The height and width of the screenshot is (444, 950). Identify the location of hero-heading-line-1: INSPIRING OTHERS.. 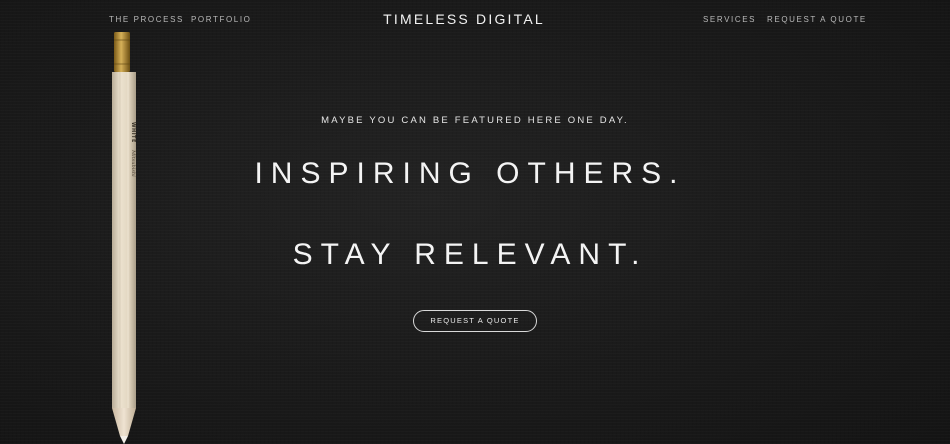
(470, 173).